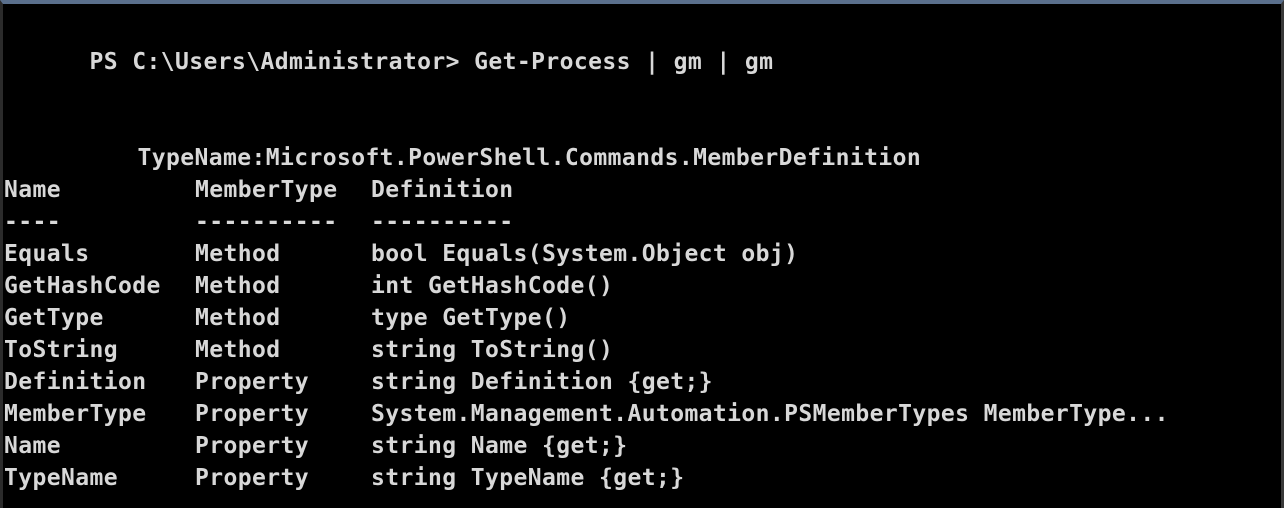  What do you see at coordinates (47, 254) in the screenshot?
I see `row-name-cell: Equals` at bounding box center [47, 254].